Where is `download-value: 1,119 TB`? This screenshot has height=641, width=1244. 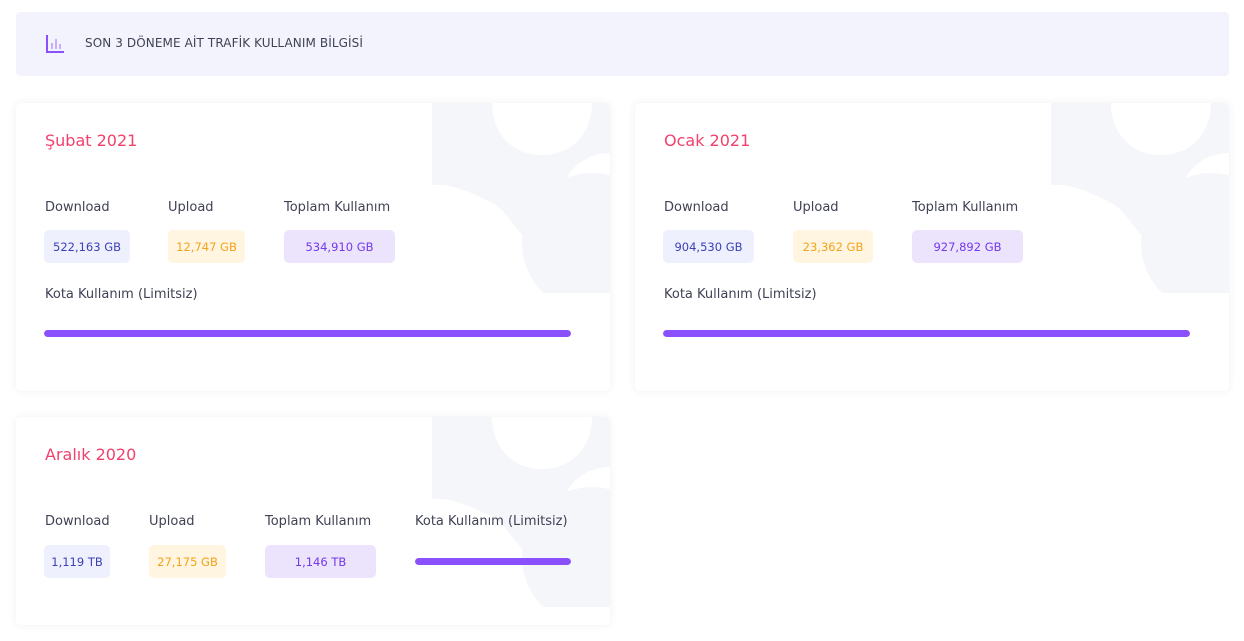 download-value: 1,119 TB is located at coordinates (77, 561).